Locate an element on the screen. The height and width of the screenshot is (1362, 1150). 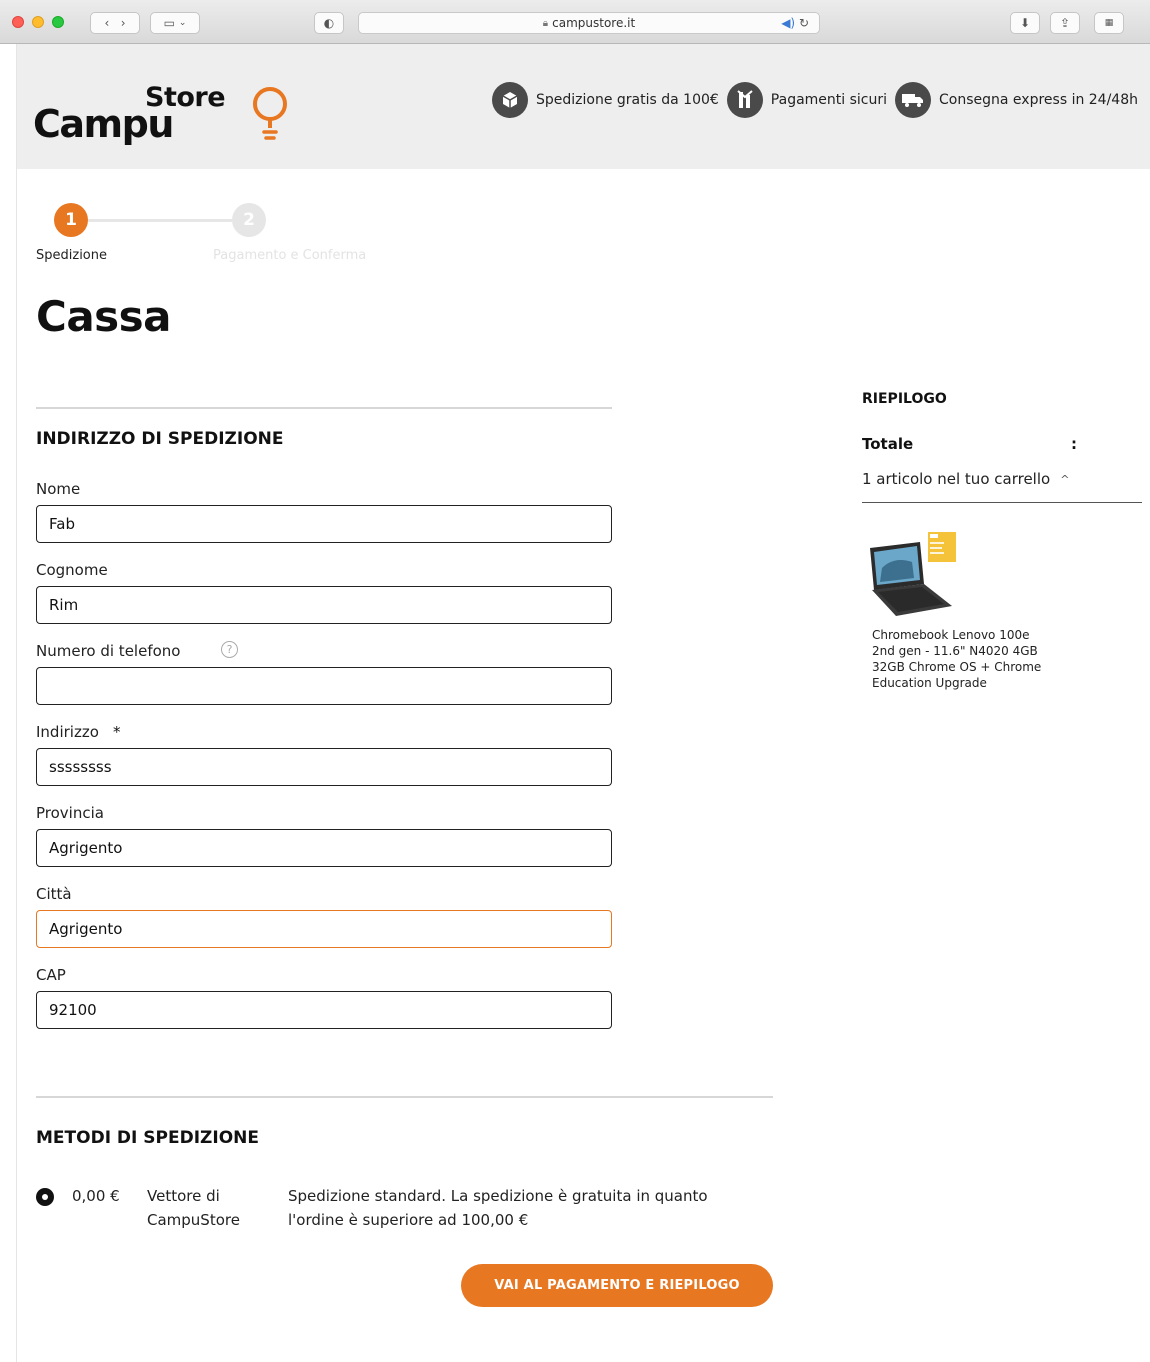
help-icon: ? is located at coordinates (229, 649).